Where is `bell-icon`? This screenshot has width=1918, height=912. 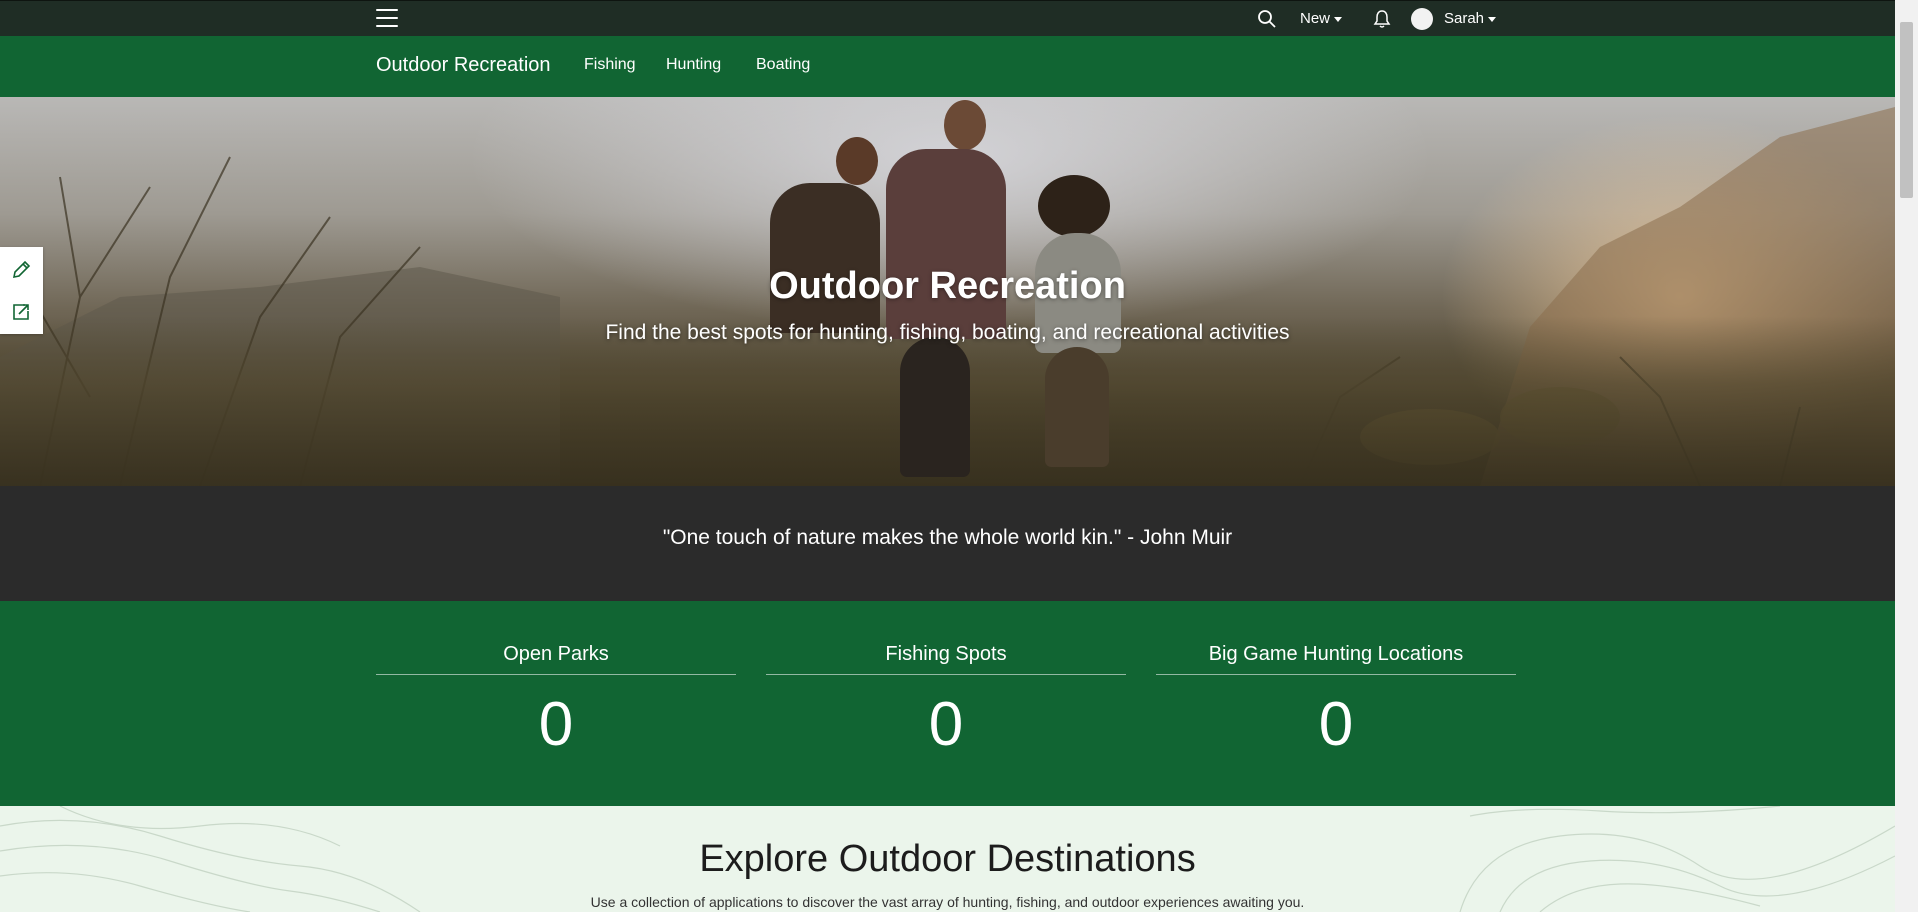
bell-icon is located at coordinates (1382, 19).